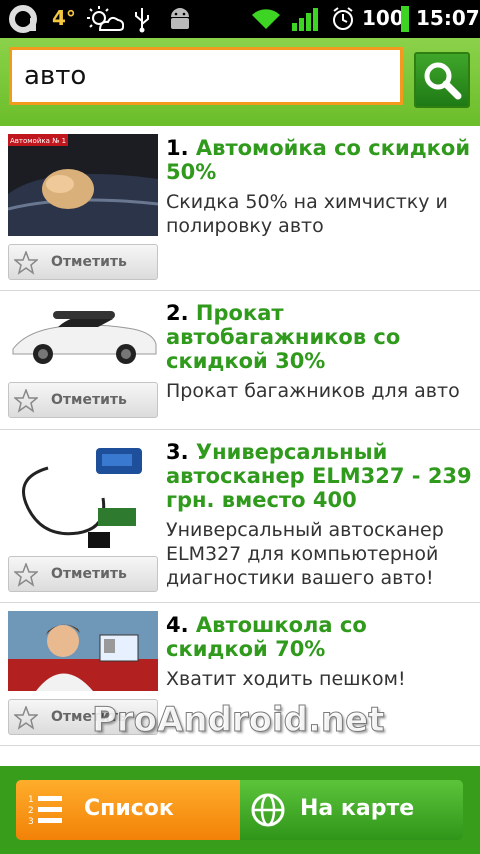 Image resolution: width=480 pixels, height=854 pixels. What do you see at coordinates (177, 625) in the screenshot?
I see `item-number: 4.` at bounding box center [177, 625].